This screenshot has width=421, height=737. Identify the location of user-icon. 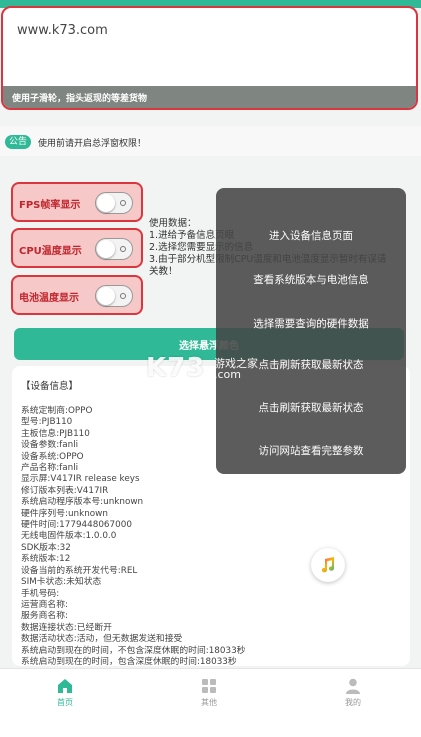
(353, 686).